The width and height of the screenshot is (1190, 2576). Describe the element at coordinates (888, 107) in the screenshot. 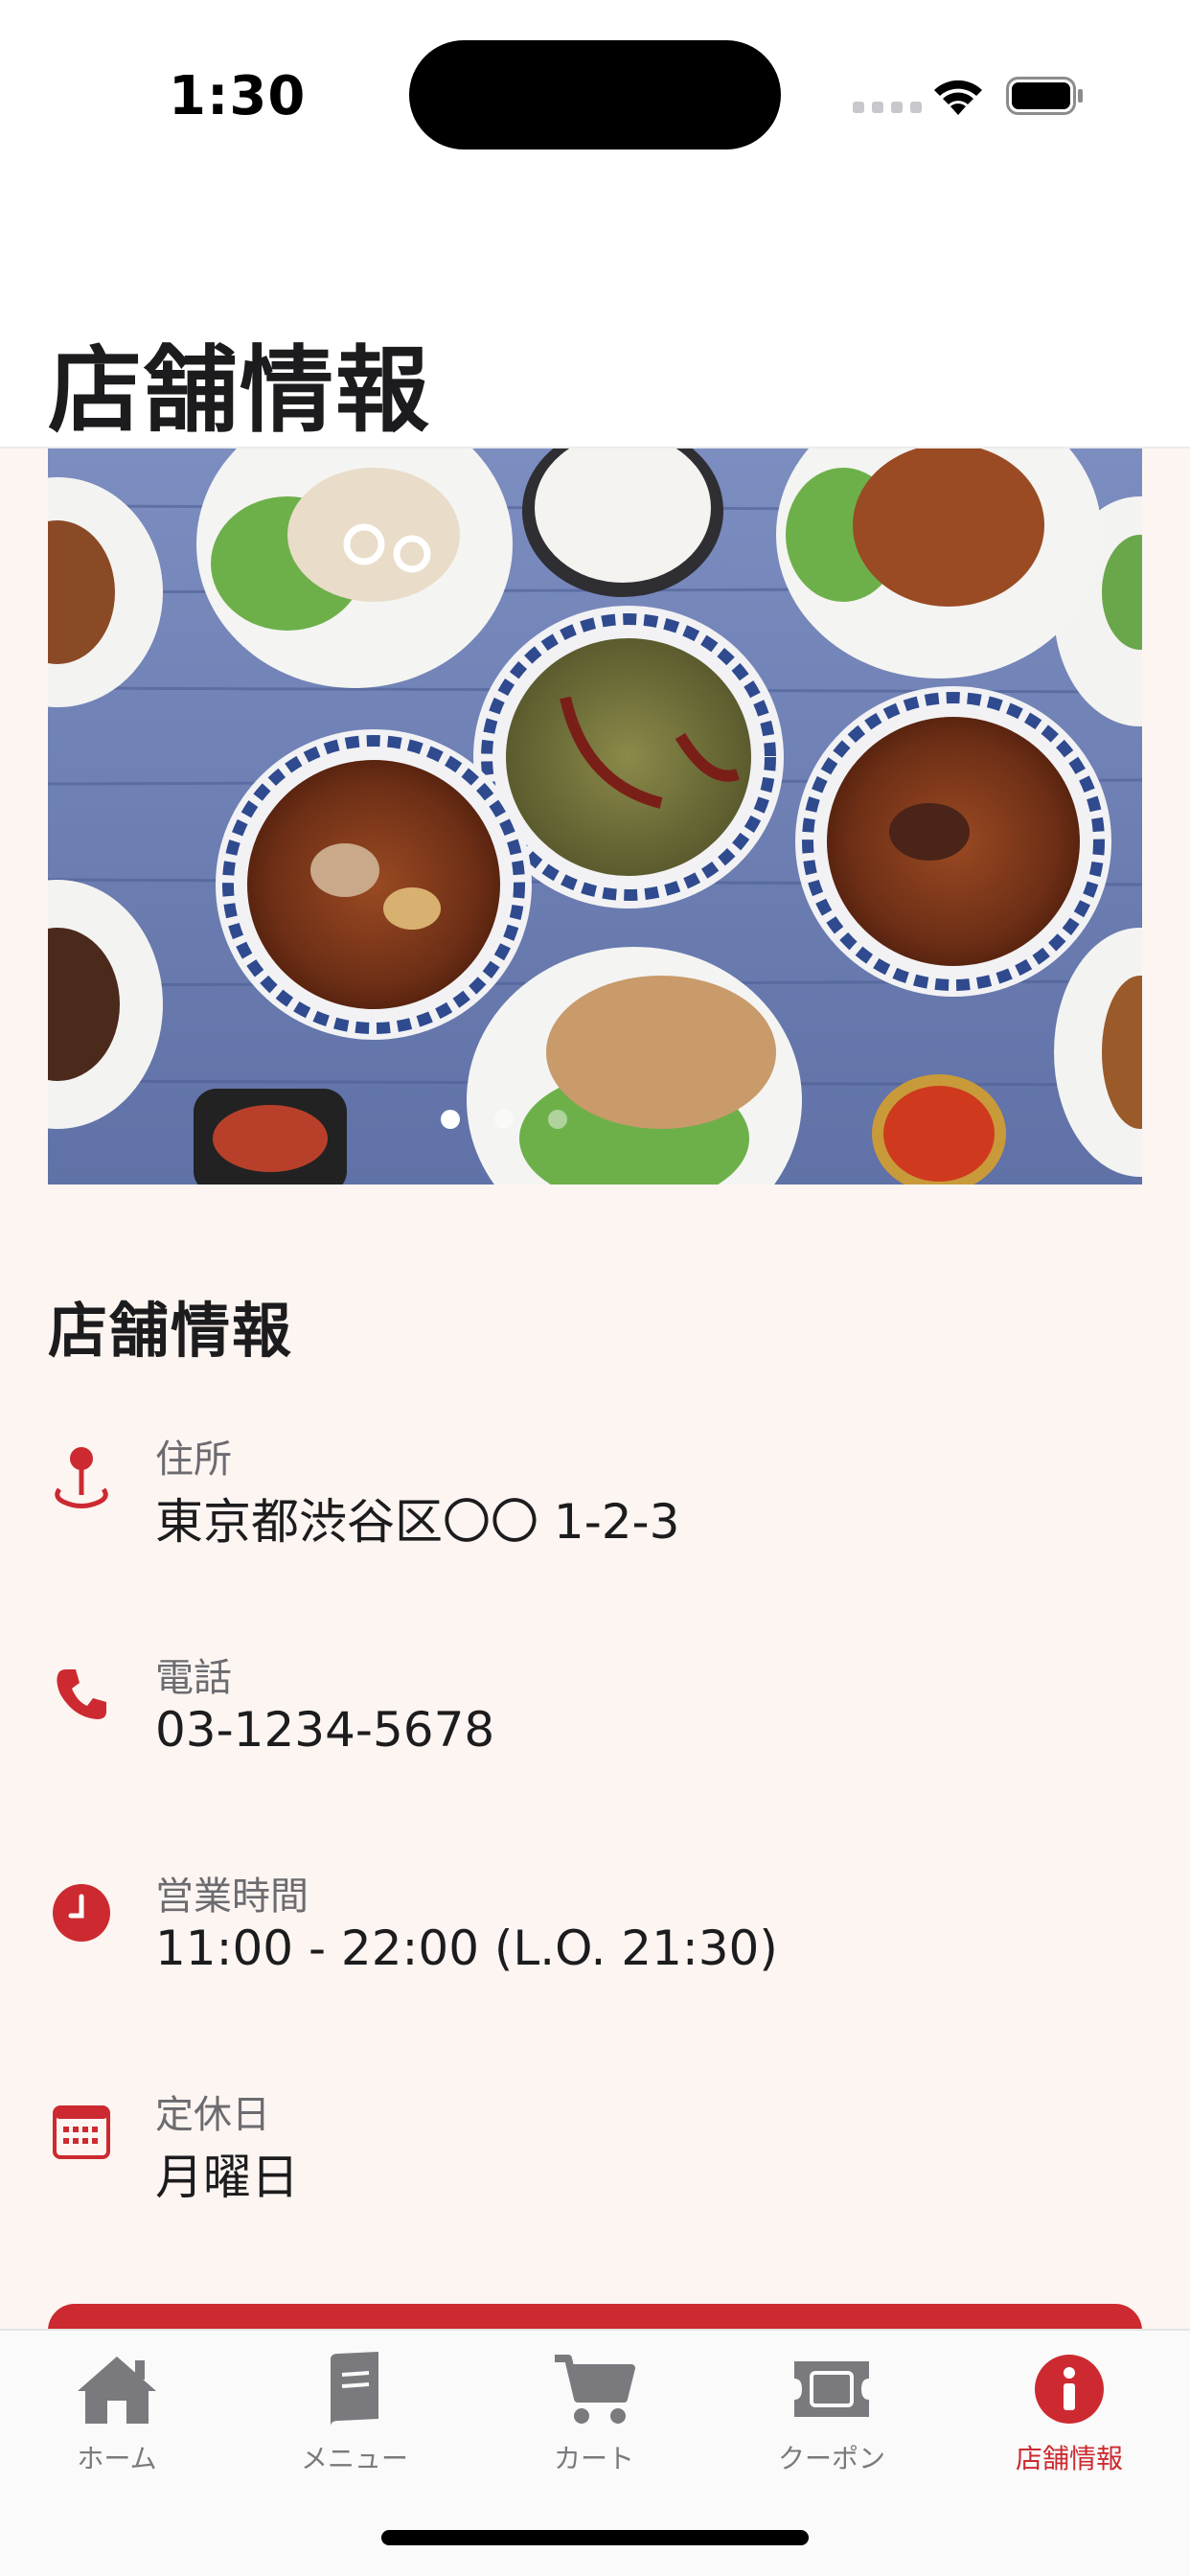

I see `cellular-signal-icon` at that location.